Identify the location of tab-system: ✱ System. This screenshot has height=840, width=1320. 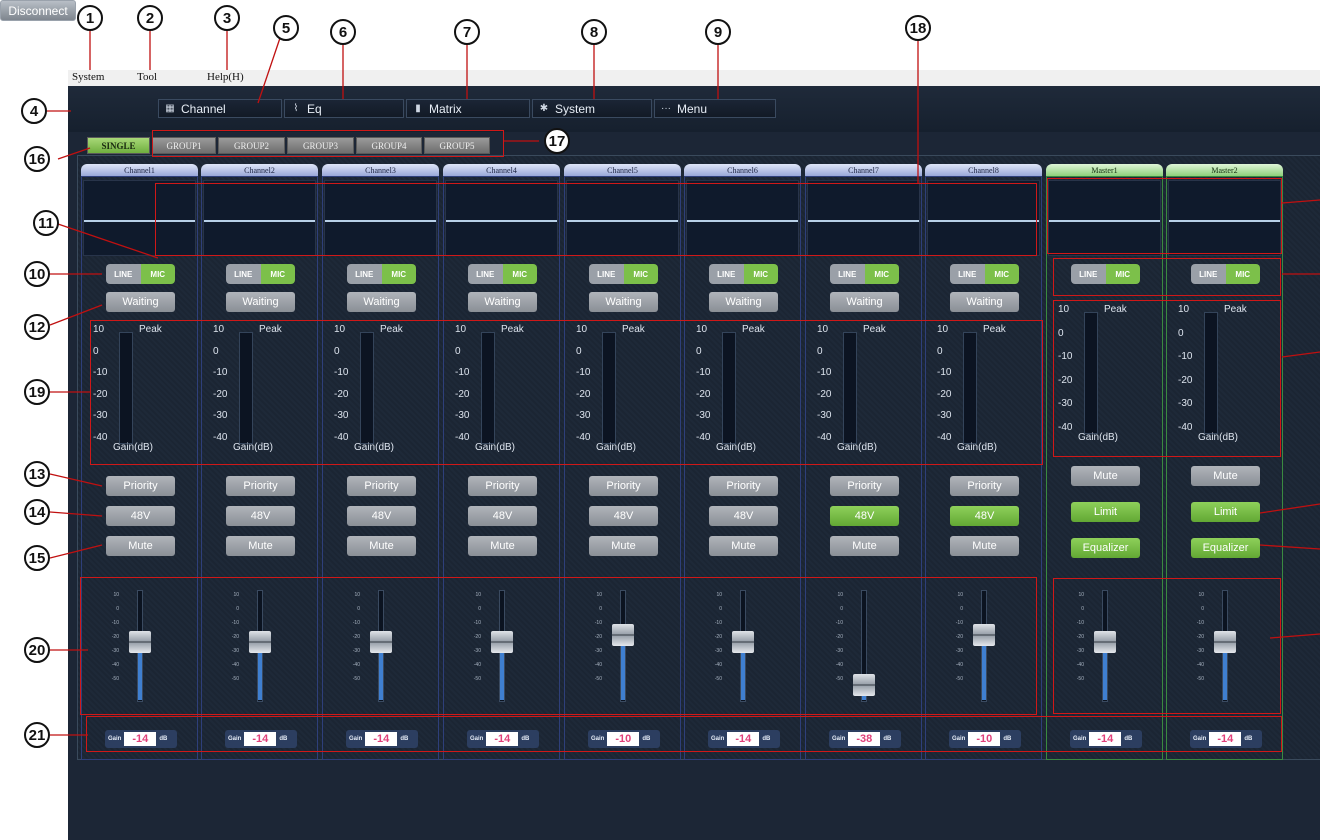
(592, 108).